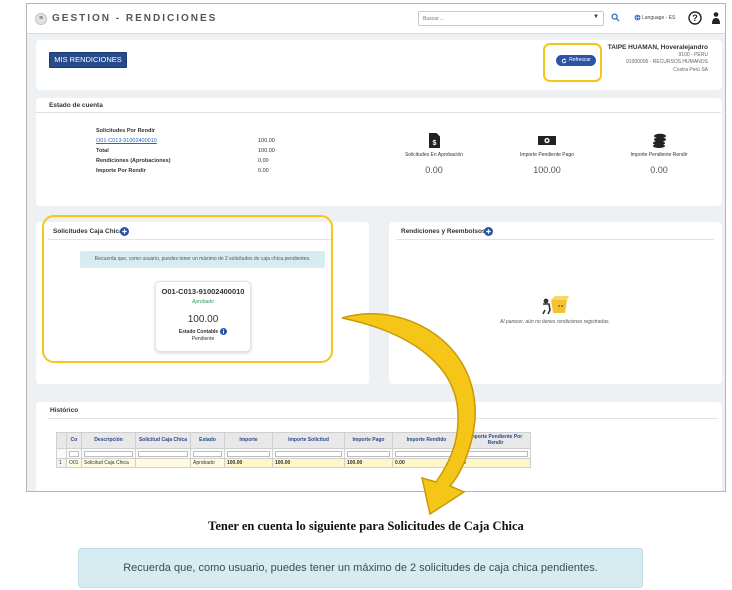 The height and width of the screenshot is (590, 732). I want to click on annotation-arrow, so click(408, 414).